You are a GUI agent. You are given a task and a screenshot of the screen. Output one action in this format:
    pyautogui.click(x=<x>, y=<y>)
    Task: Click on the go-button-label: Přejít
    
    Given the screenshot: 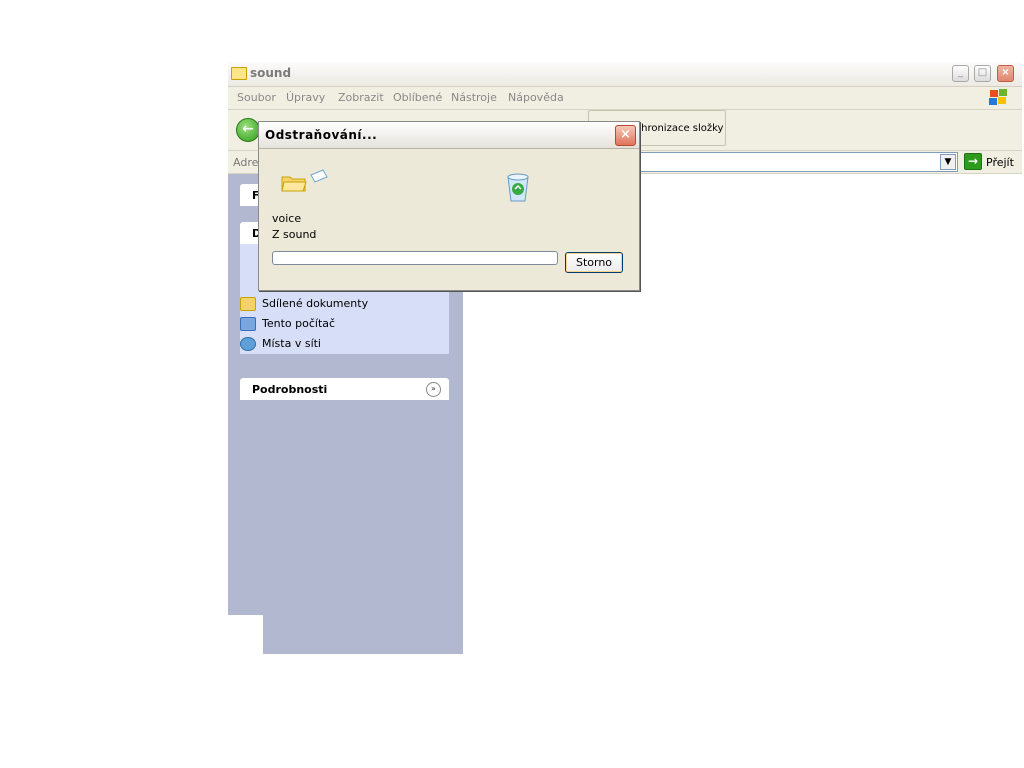 What is the action you would take?
    pyautogui.click(x=1000, y=162)
    